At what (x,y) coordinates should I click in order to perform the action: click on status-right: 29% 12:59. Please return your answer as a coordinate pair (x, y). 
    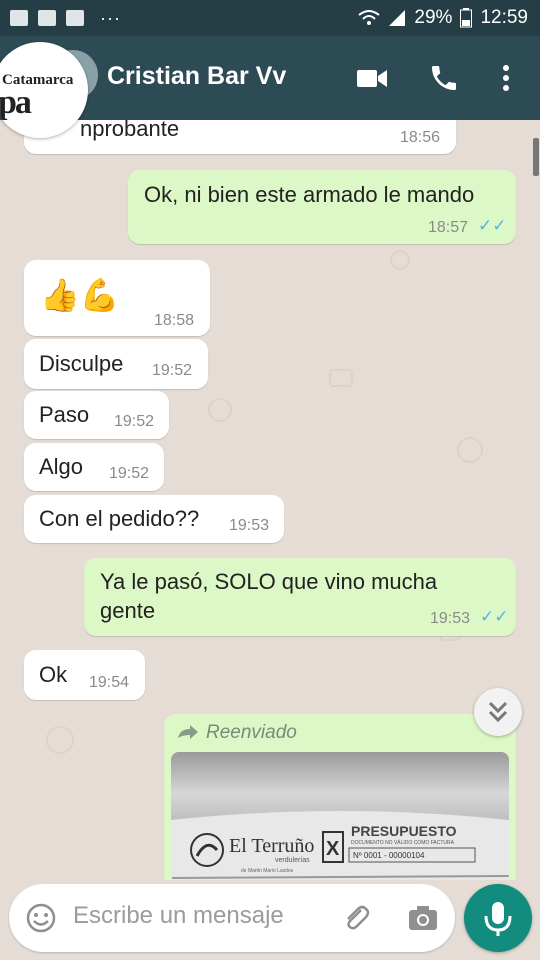
    Looking at the image, I should click on (443, 18).